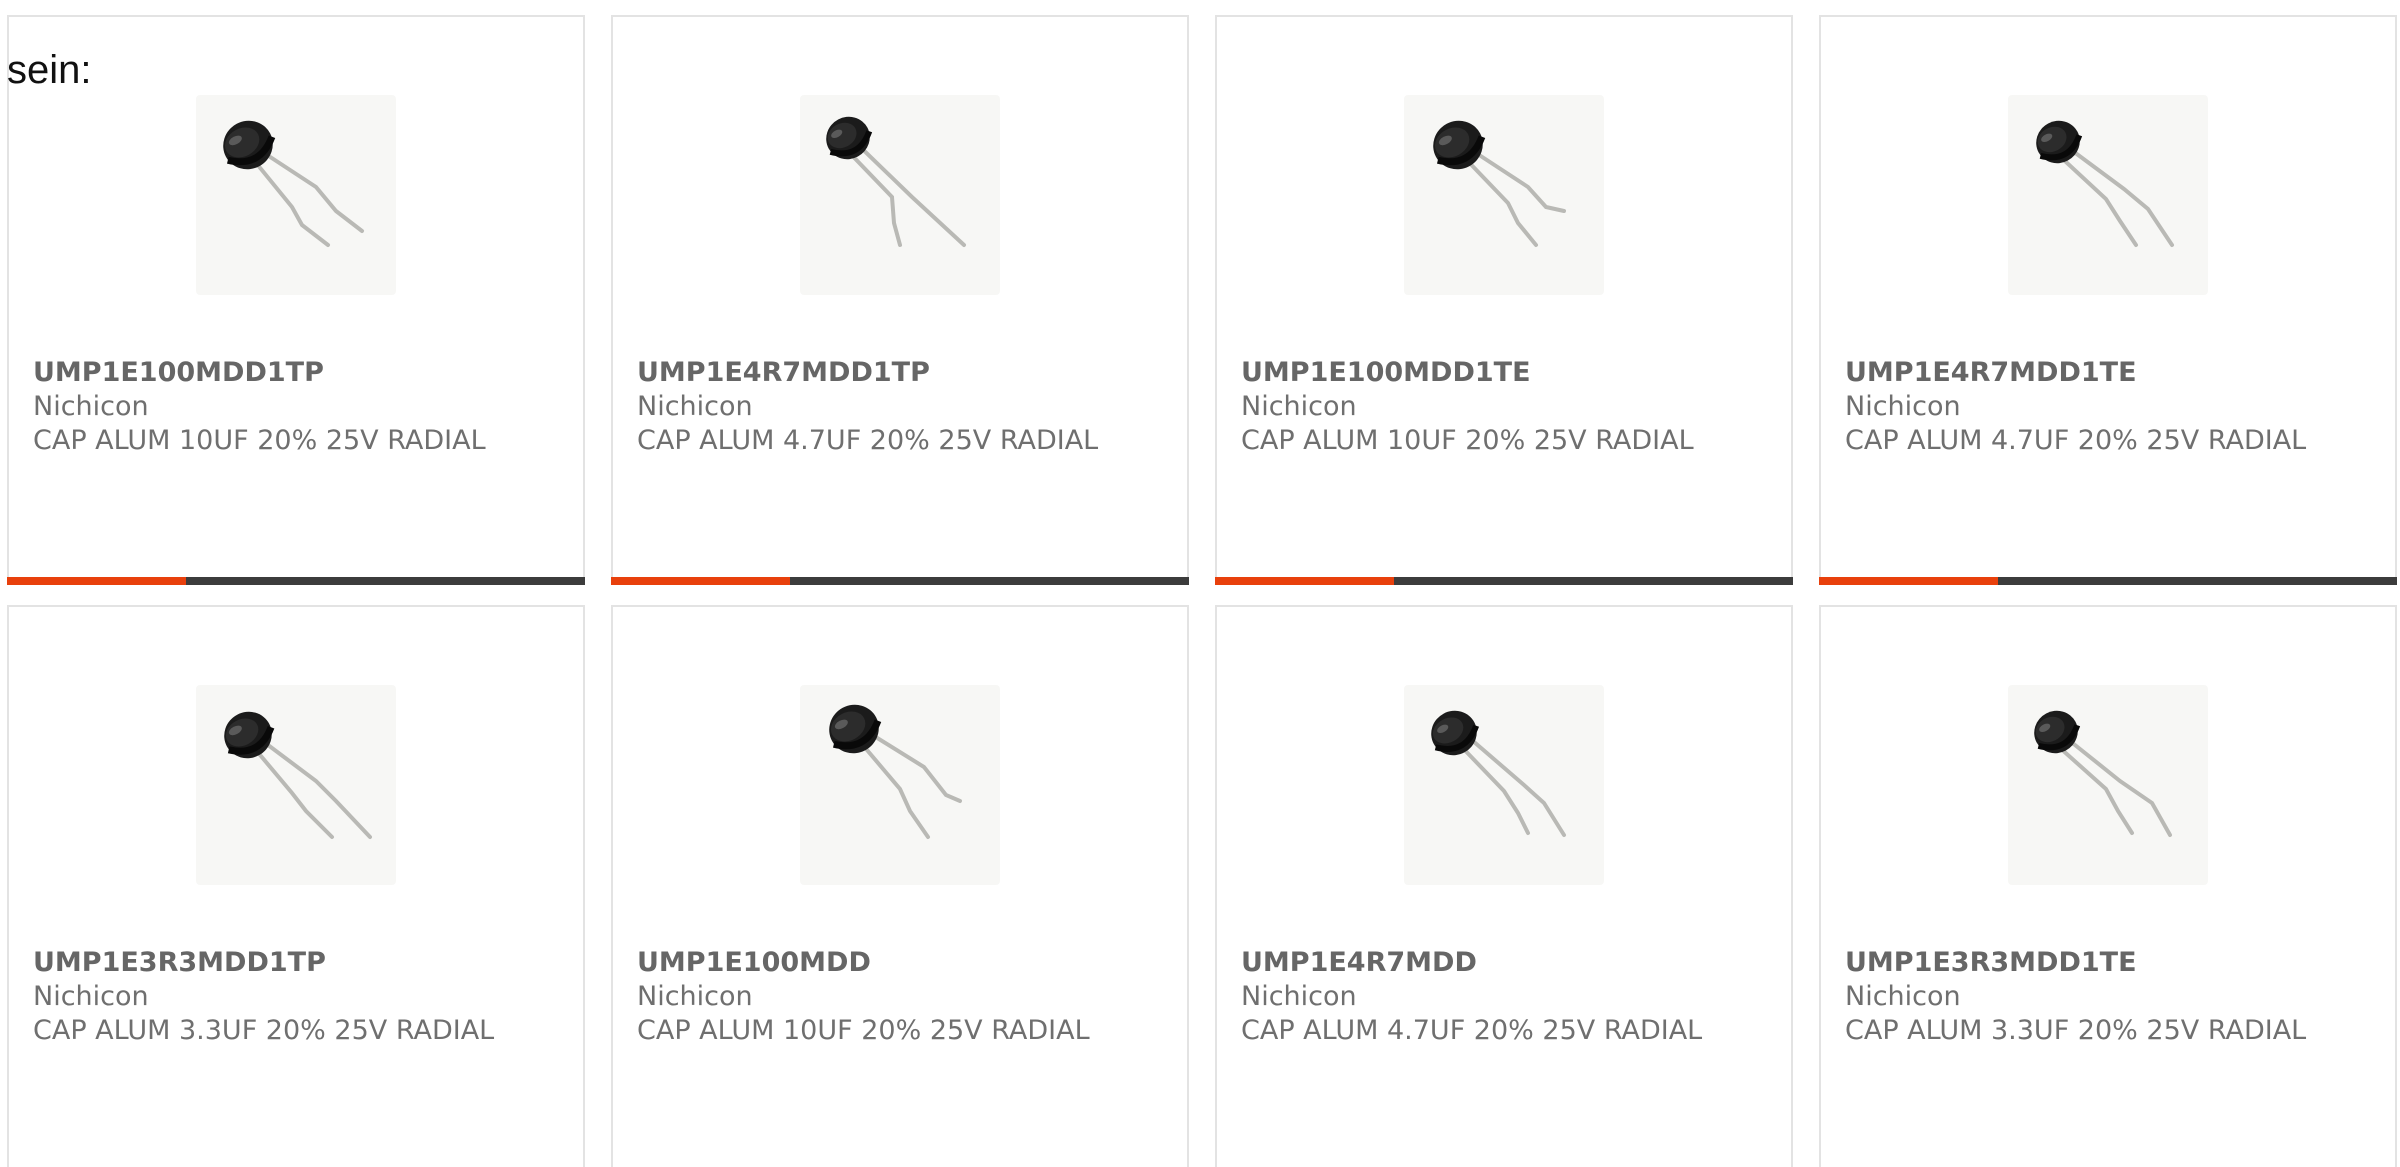 This screenshot has height=1167, width=2400. Describe the element at coordinates (904, 963) in the screenshot. I see `part-number: UMP1E100MDD` at that location.